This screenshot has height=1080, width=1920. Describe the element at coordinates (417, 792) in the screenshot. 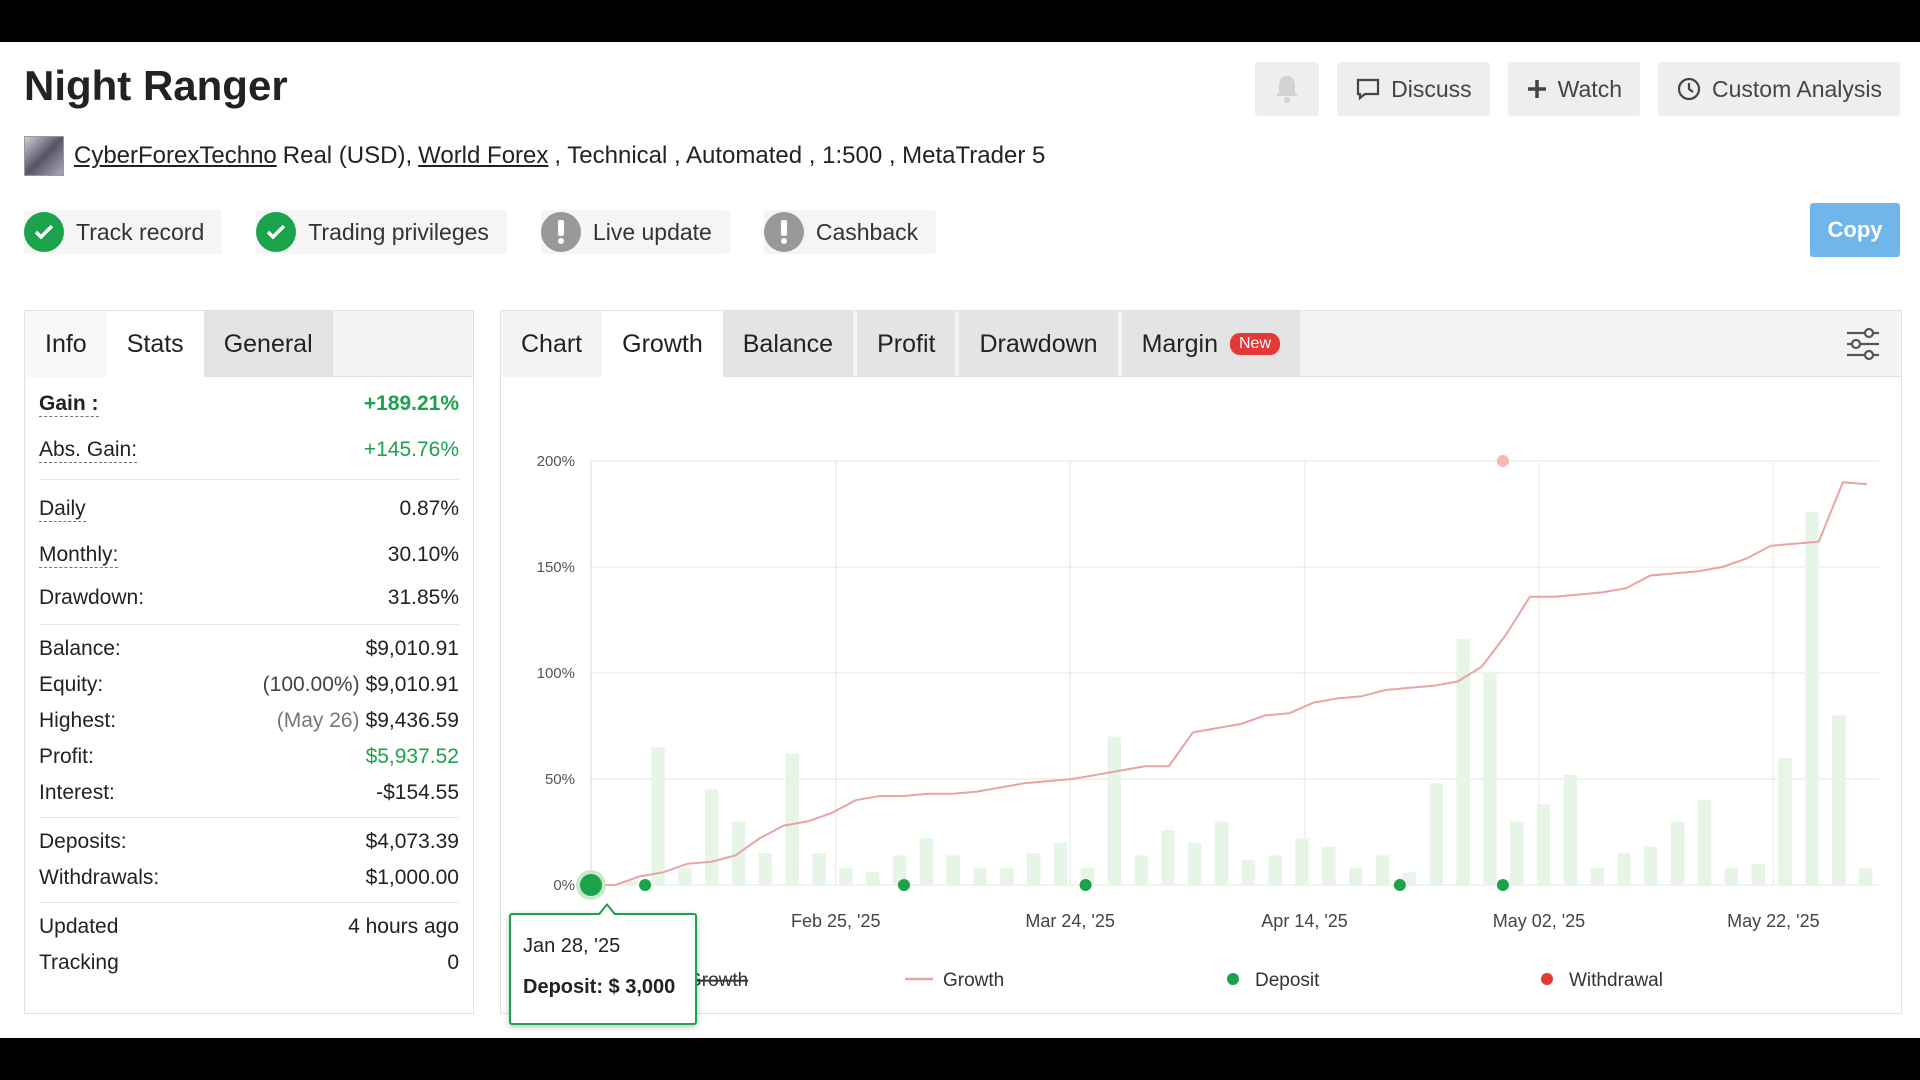

I see `stat-value: -$154.55` at that location.